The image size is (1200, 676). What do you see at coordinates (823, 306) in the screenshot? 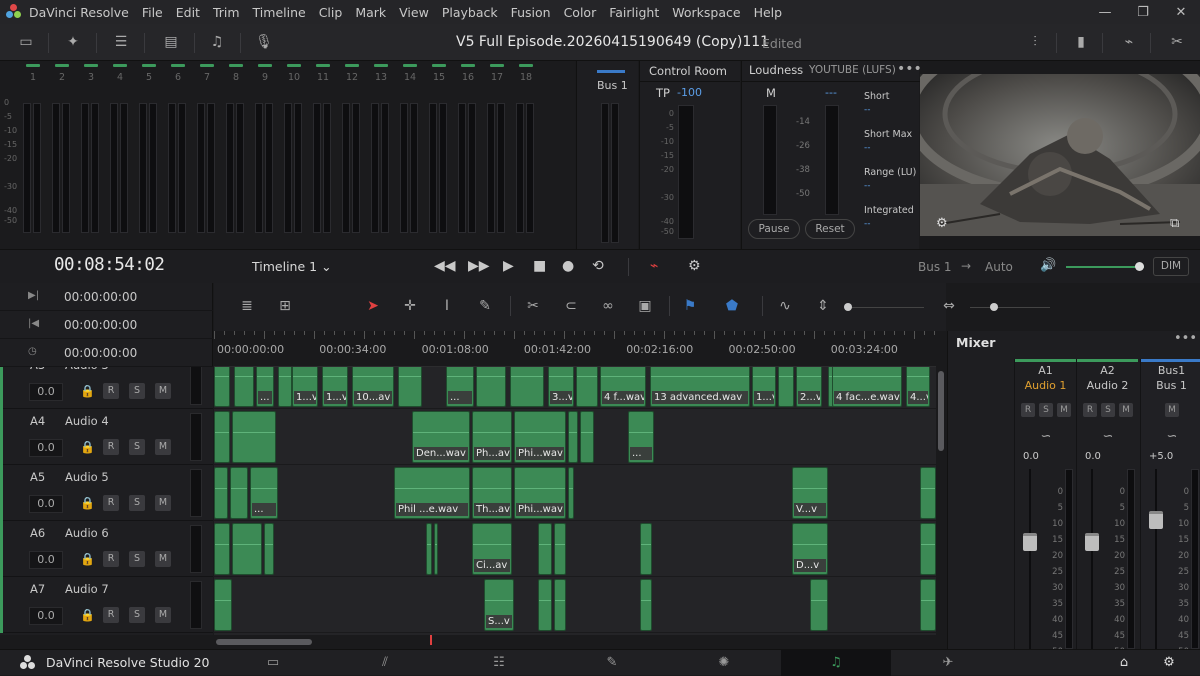
I see `vertical-zoom-icon: ⇕` at bounding box center [823, 306].